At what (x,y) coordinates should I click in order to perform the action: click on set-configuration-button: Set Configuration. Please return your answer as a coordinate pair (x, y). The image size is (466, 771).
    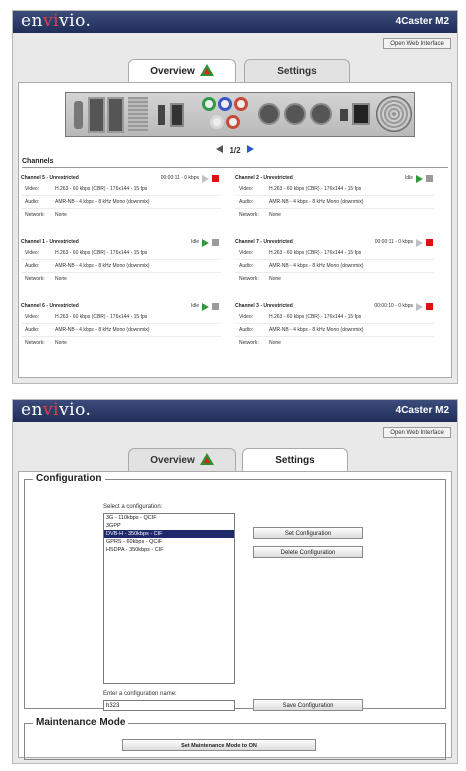
    Looking at the image, I should click on (308, 533).